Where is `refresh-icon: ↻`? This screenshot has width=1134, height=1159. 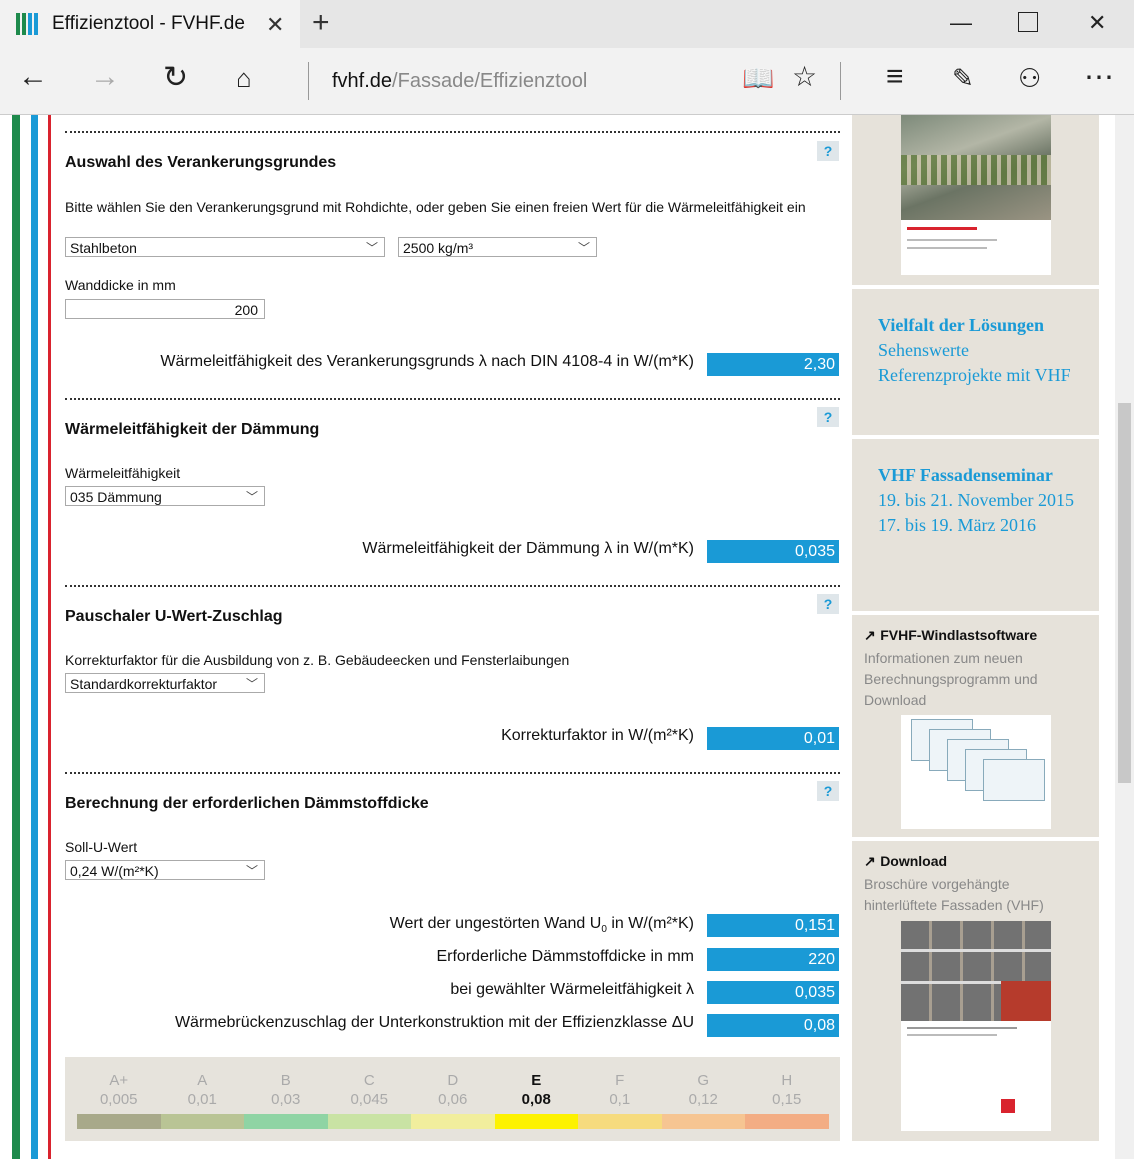
refresh-icon: ↻ is located at coordinates (175, 77).